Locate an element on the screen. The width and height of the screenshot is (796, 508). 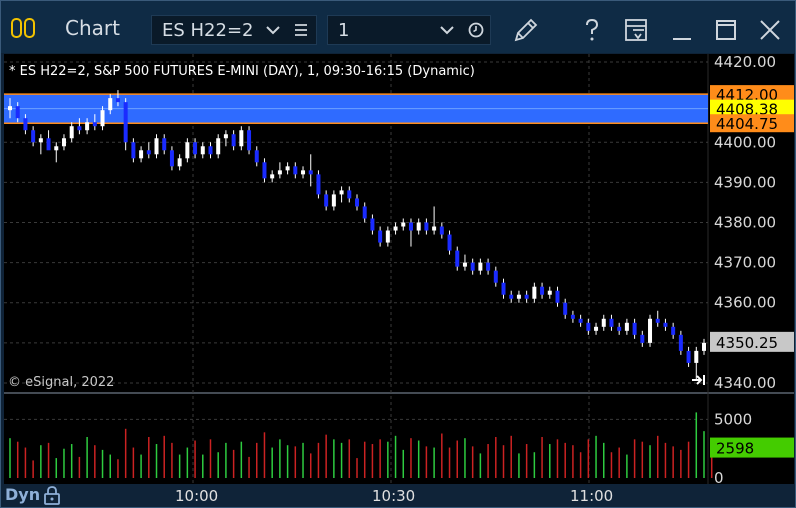
volume-tick-label: 5000 is located at coordinates (733, 419).